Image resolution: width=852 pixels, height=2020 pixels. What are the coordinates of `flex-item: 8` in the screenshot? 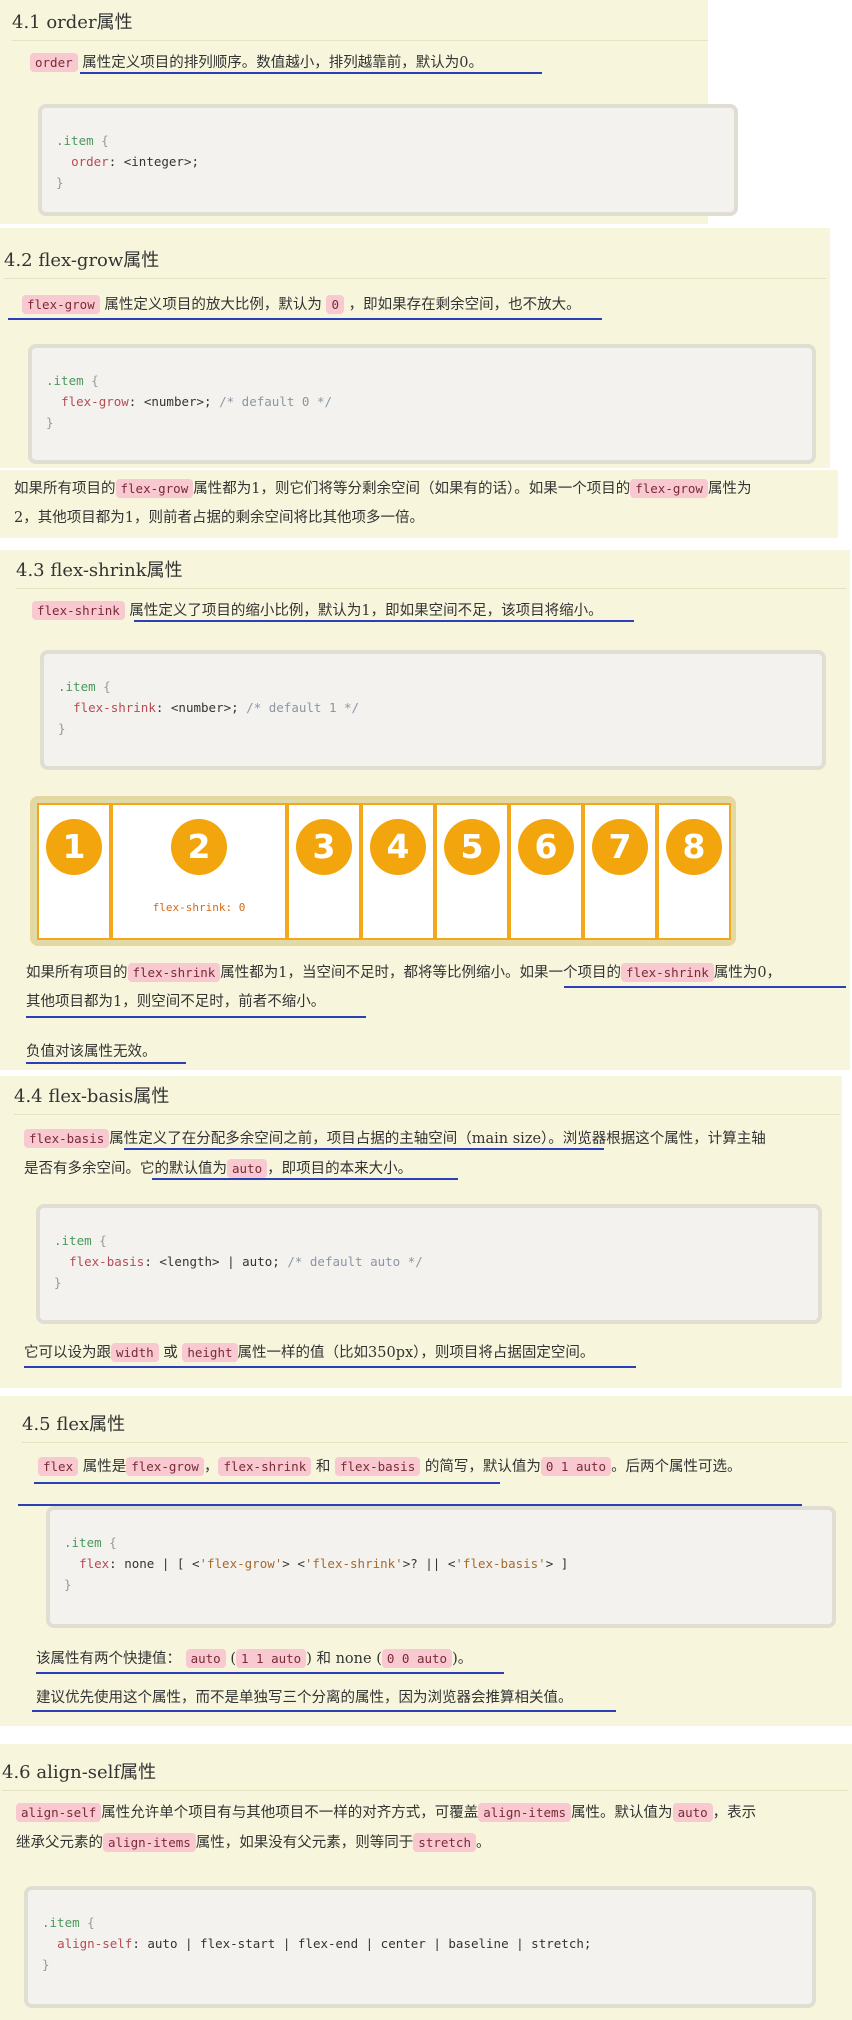 It's located at (694, 871).